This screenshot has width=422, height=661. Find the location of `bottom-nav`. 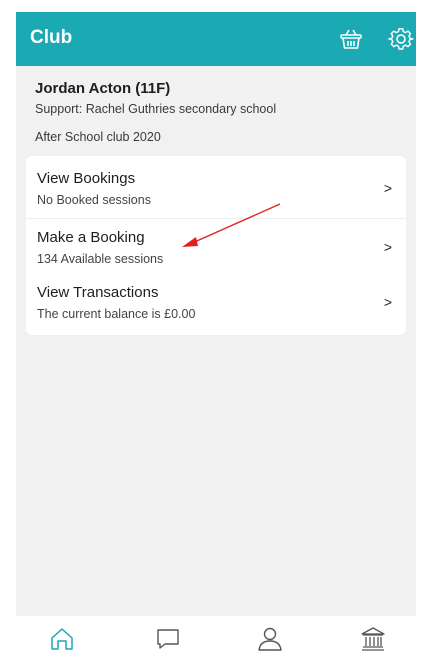

bottom-nav is located at coordinates (216, 638).